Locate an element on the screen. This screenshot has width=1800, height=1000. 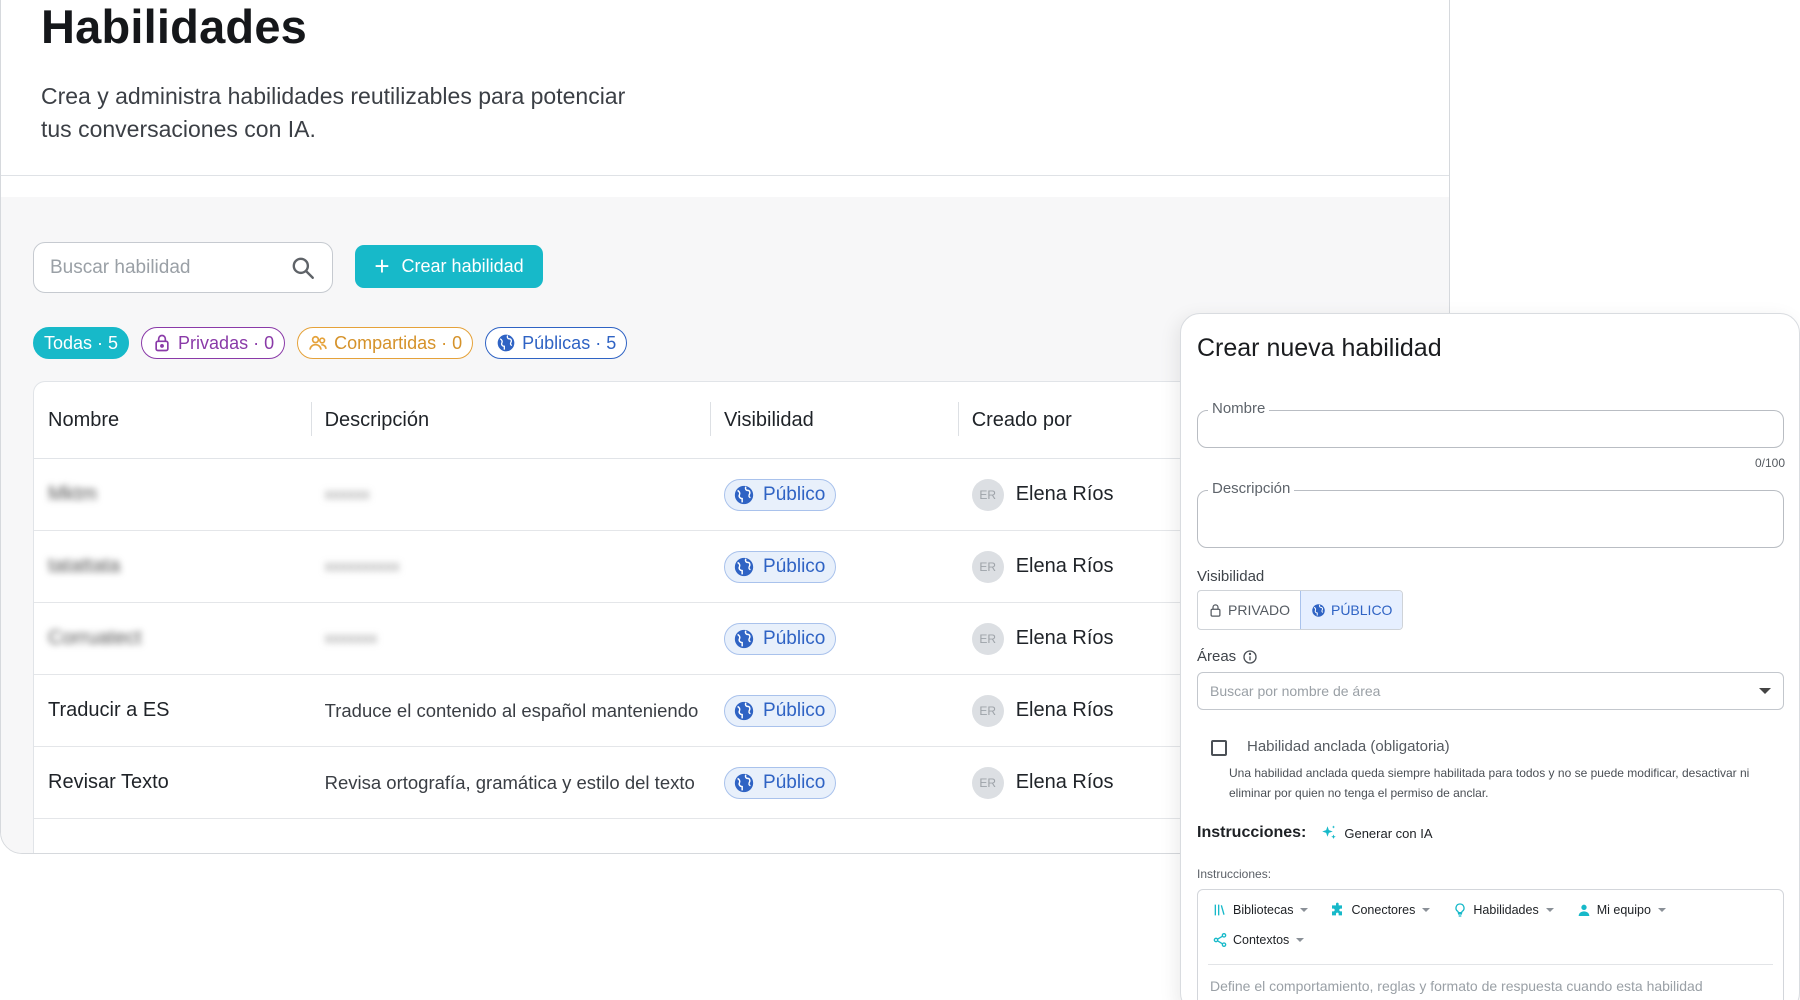
visibility-private-label: PRIVADO is located at coordinates (1259, 610).